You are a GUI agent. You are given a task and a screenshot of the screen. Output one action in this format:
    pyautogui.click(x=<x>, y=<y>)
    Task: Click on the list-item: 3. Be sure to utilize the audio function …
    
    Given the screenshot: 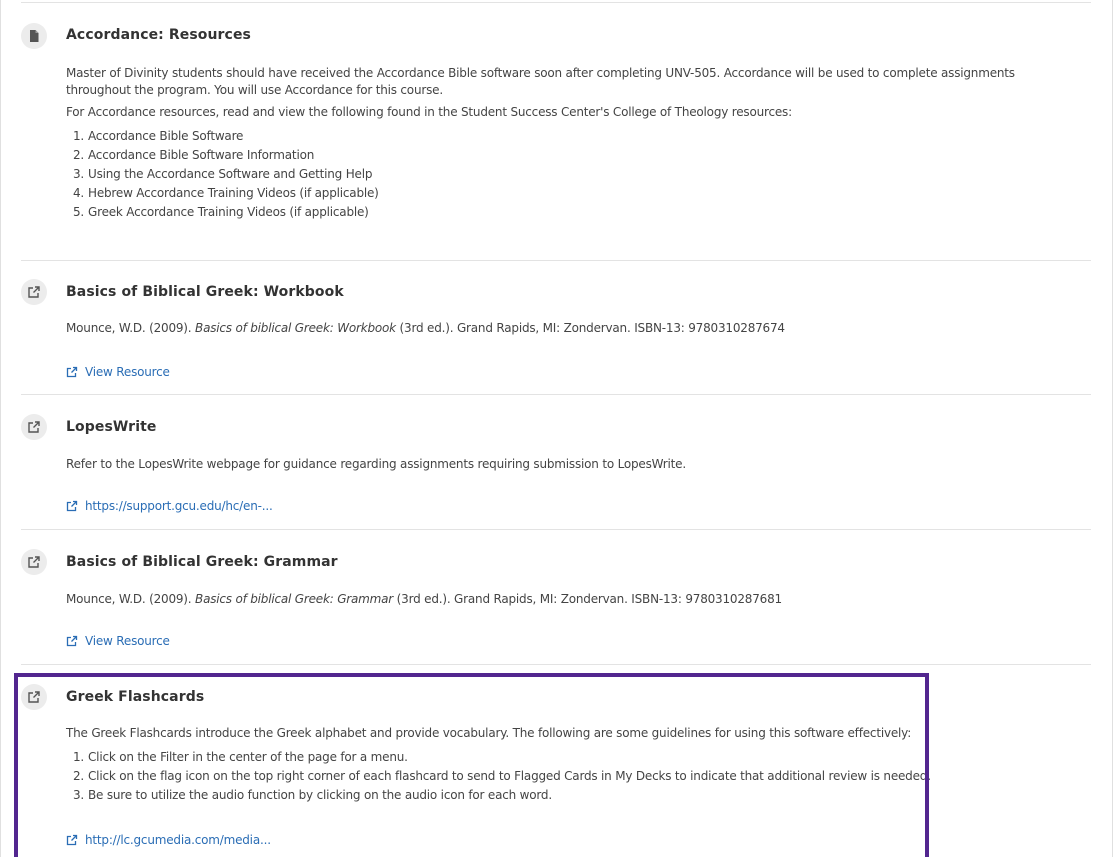 What is the action you would take?
    pyautogui.click(x=312, y=795)
    